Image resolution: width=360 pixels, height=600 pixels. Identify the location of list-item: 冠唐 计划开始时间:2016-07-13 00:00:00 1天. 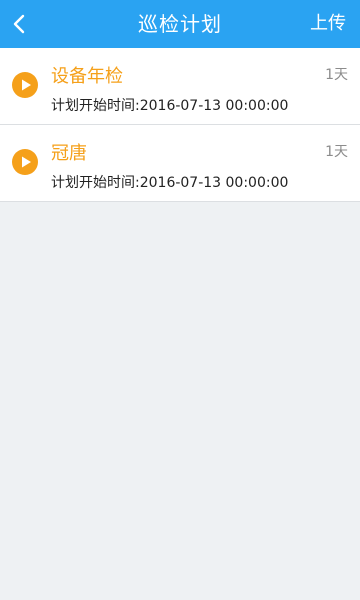
(180, 163).